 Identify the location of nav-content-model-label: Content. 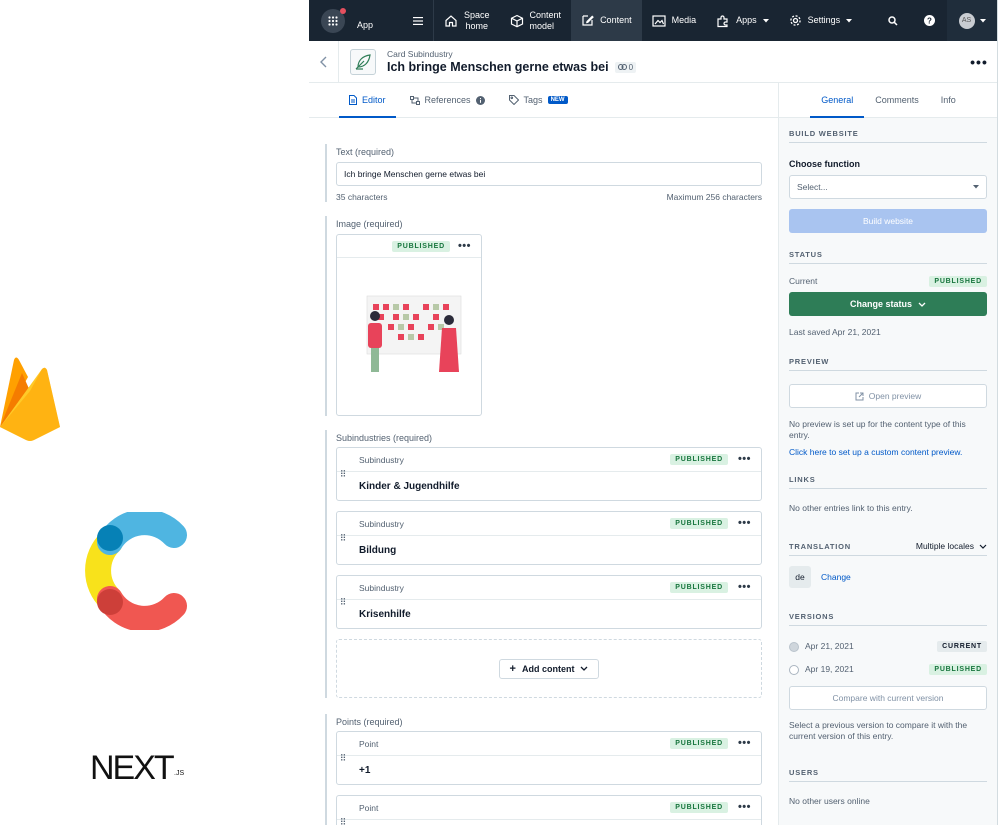
(545, 15).